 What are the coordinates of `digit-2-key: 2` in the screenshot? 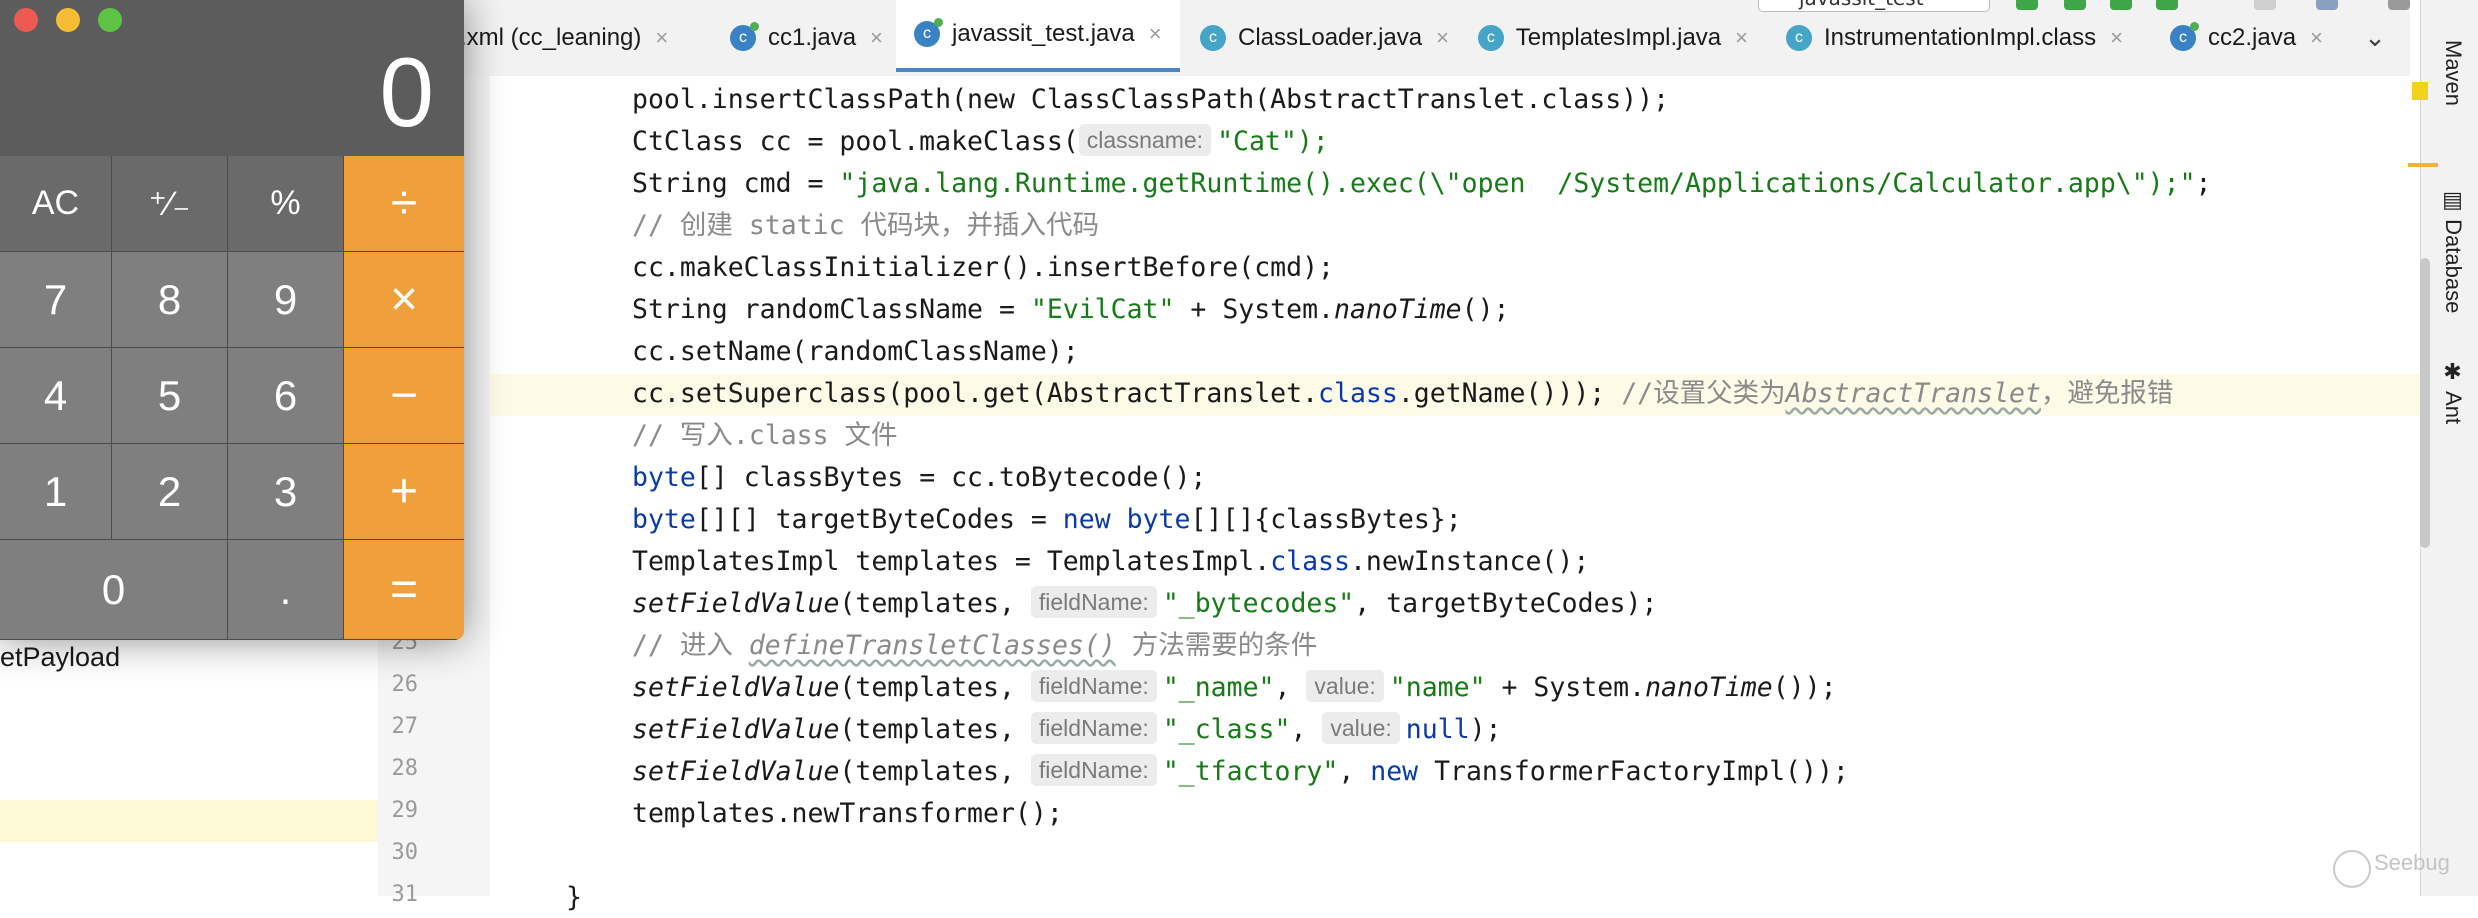 It's located at (170, 492).